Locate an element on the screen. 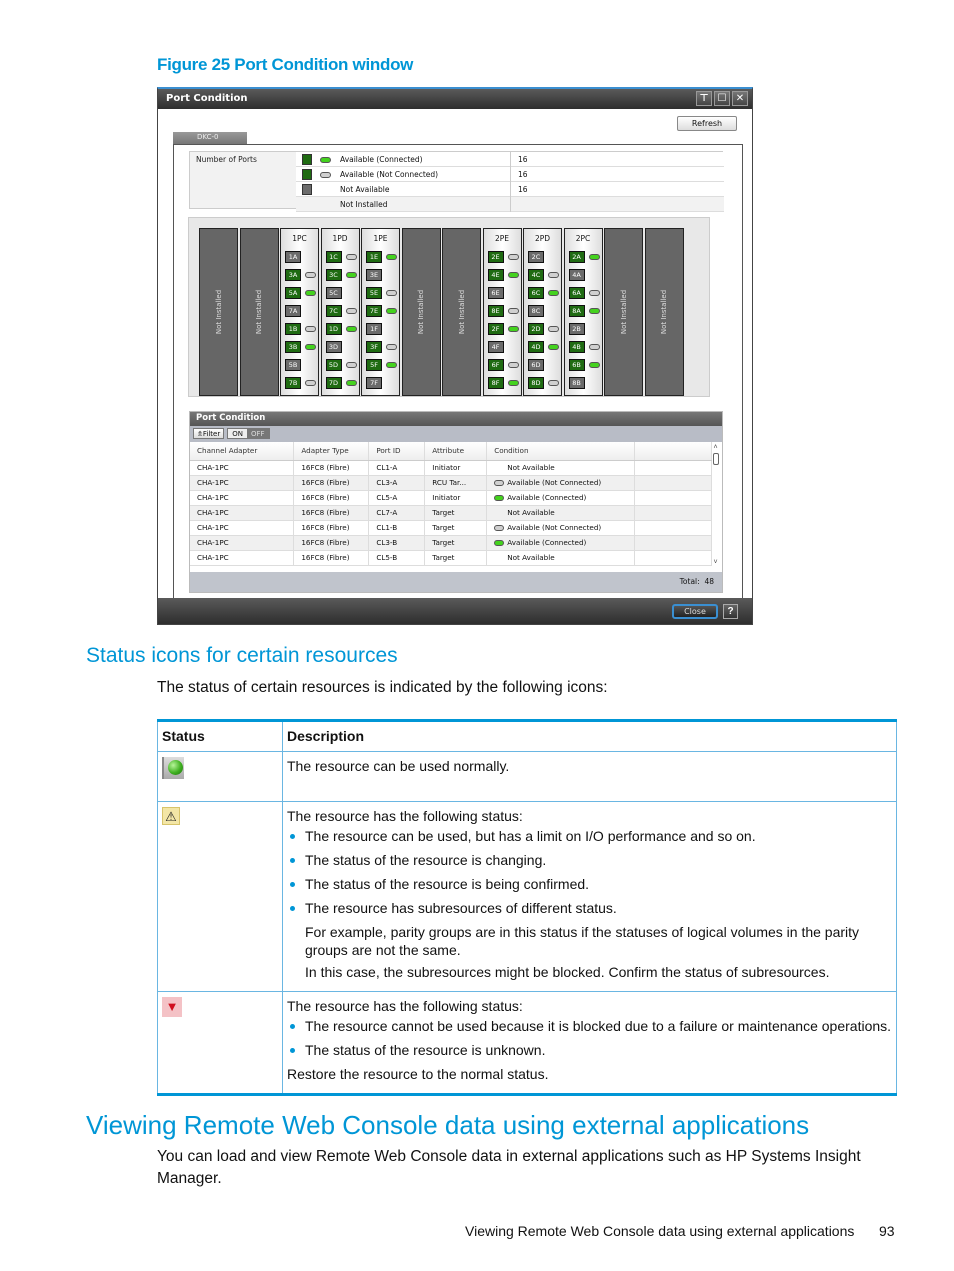 Image resolution: width=954 pixels, height=1271 pixels. scroll-down-icon: ˅ is located at coordinates (715, 562).